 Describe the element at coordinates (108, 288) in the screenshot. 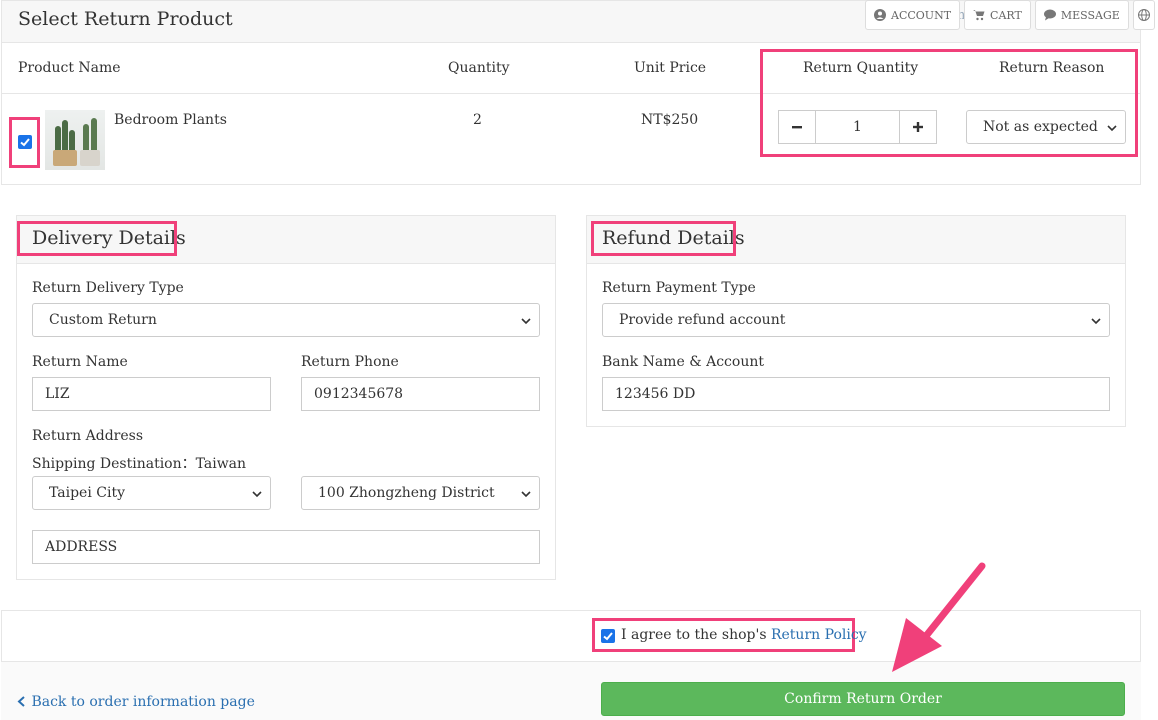

I see `delivery-type-label: Return Delivery Type` at that location.